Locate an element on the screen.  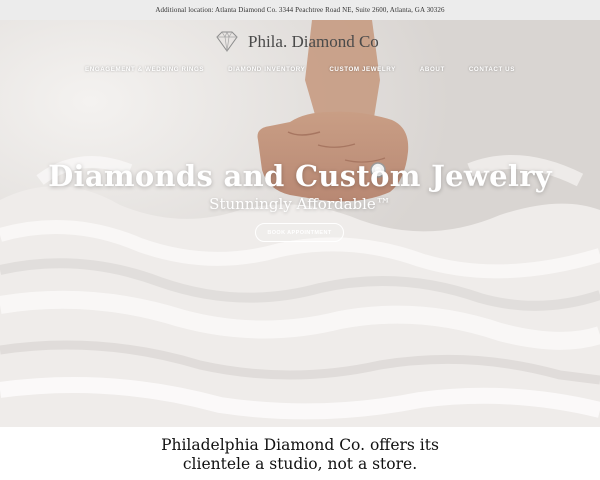
nav-engagement-wedding-rings: ENGAGEMENT & WEDDING RINGS is located at coordinates (144, 69).